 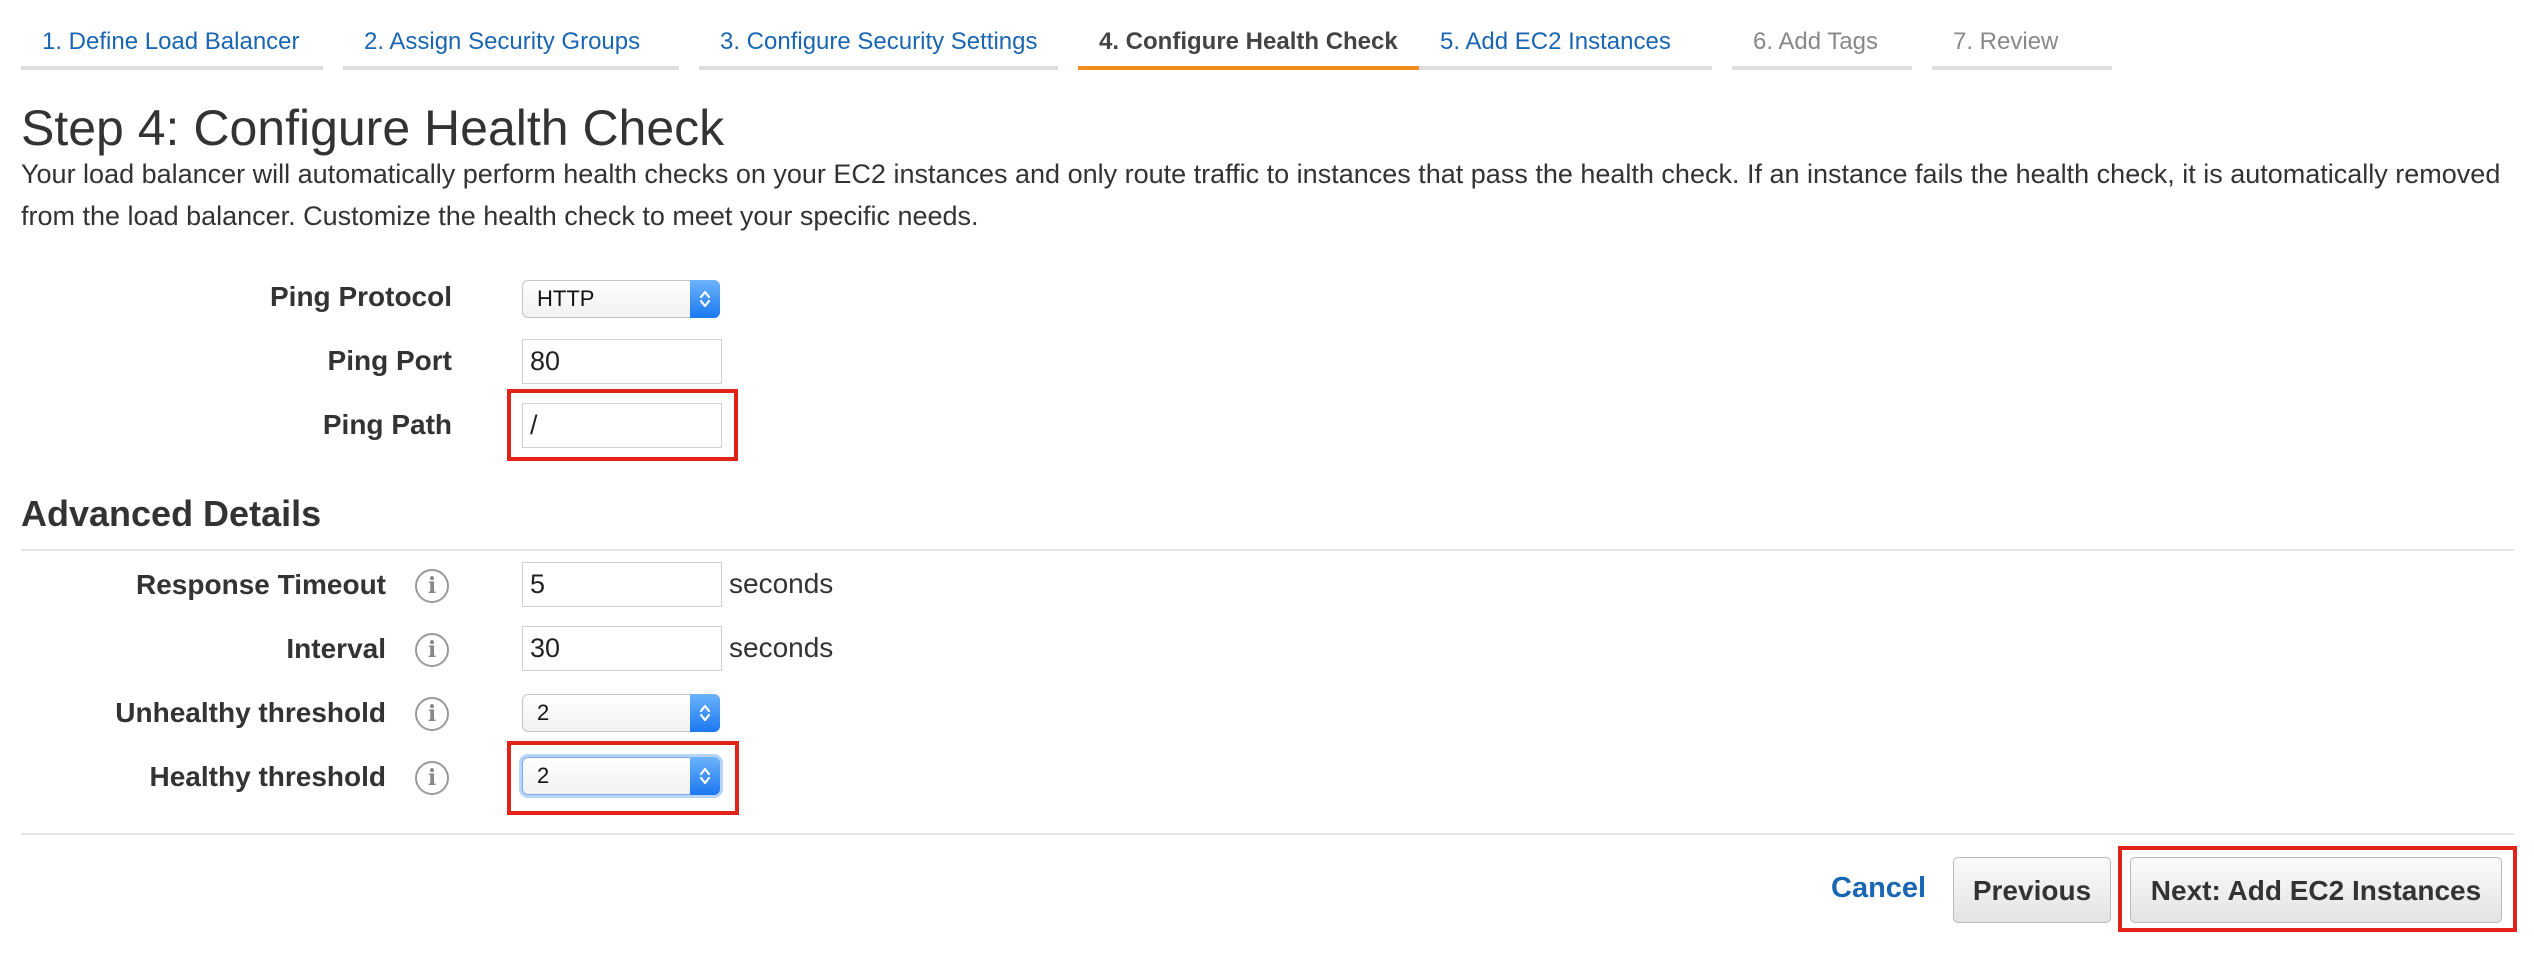 What do you see at coordinates (172, 35) in the screenshot?
I see `step-define-load-balancer: 1. Define Load Balancer` at bounding box center [172, 35].